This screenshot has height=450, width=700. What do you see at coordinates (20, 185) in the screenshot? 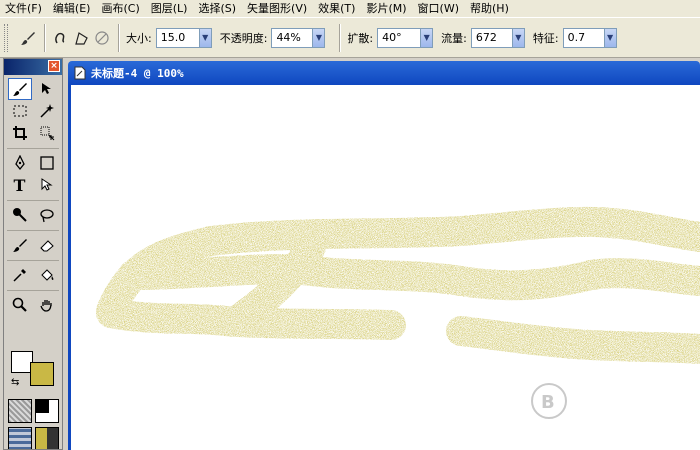
I see `text-tool-icon: T` at bounding box center [20, 185].